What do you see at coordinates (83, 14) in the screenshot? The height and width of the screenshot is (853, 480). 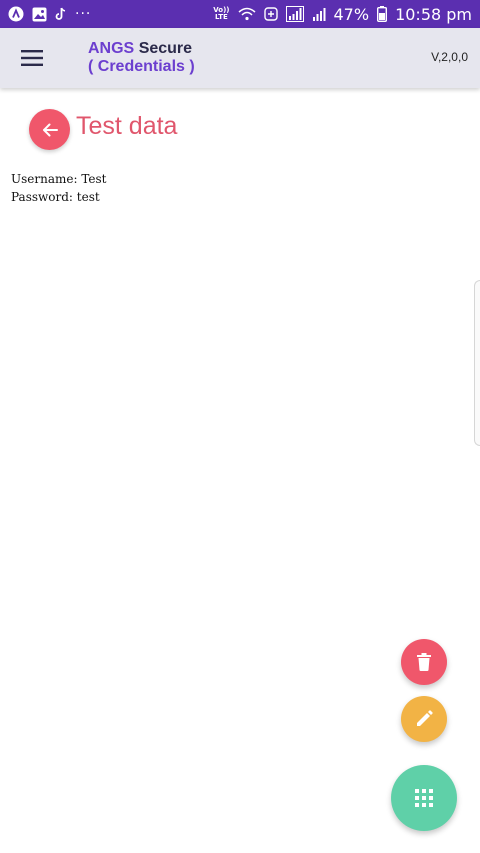 I see `more-notifications-icon: ···` at bounding box center [83, 14].